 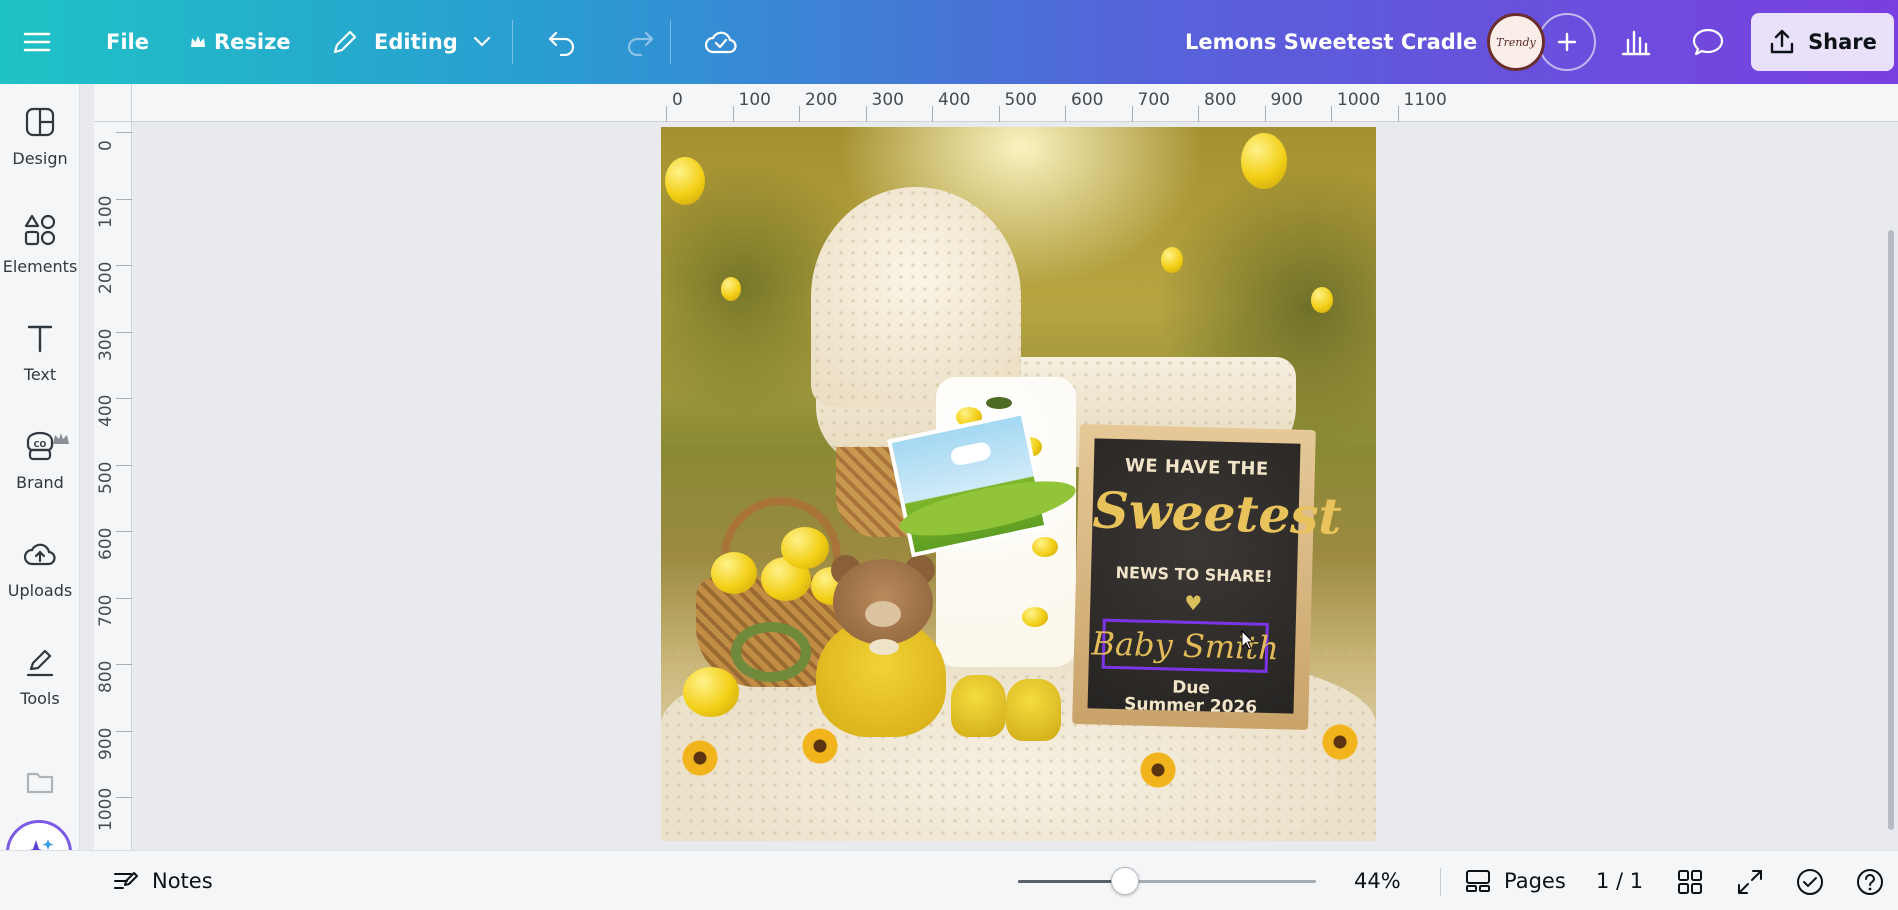 I want to click on announcement-line-2: NEWS TO SHARE!, so click(x=1194, y=574).